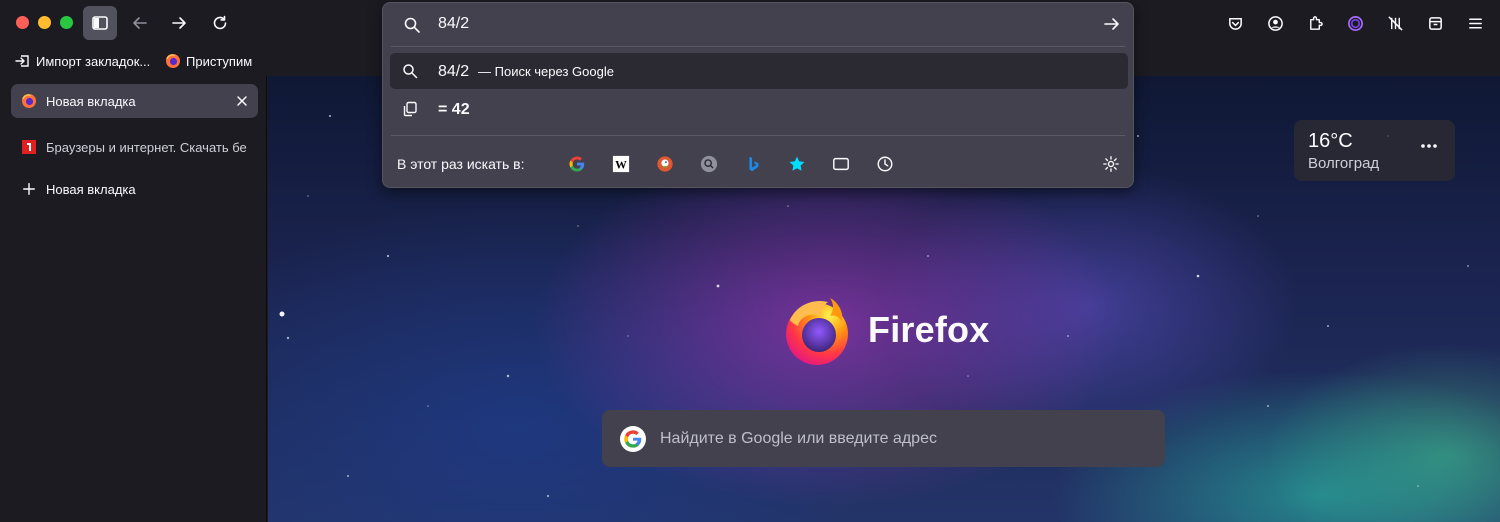  I want to click on engine-bing, so click(753, 164).